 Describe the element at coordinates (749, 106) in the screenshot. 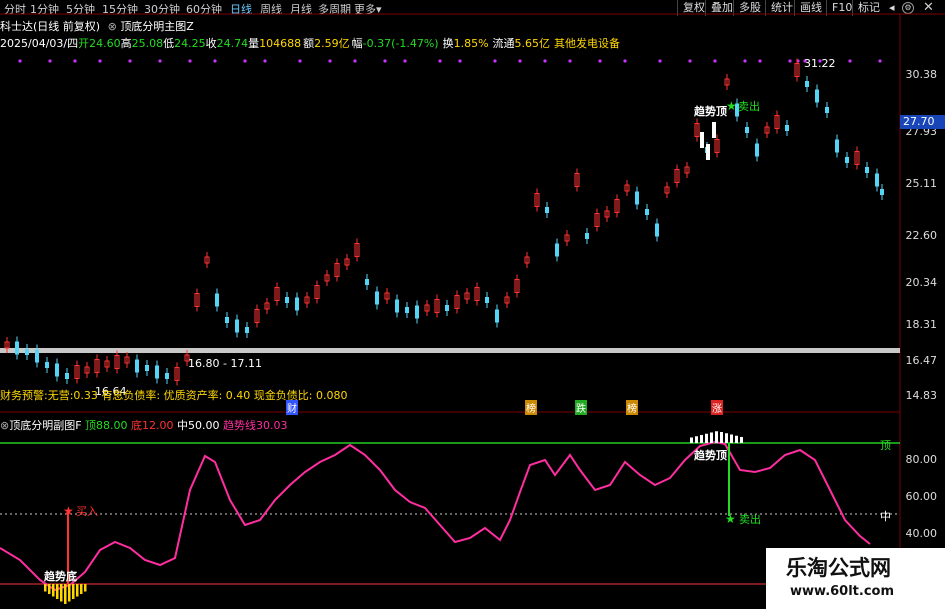

I see `sell-label: 卖出` at that location.